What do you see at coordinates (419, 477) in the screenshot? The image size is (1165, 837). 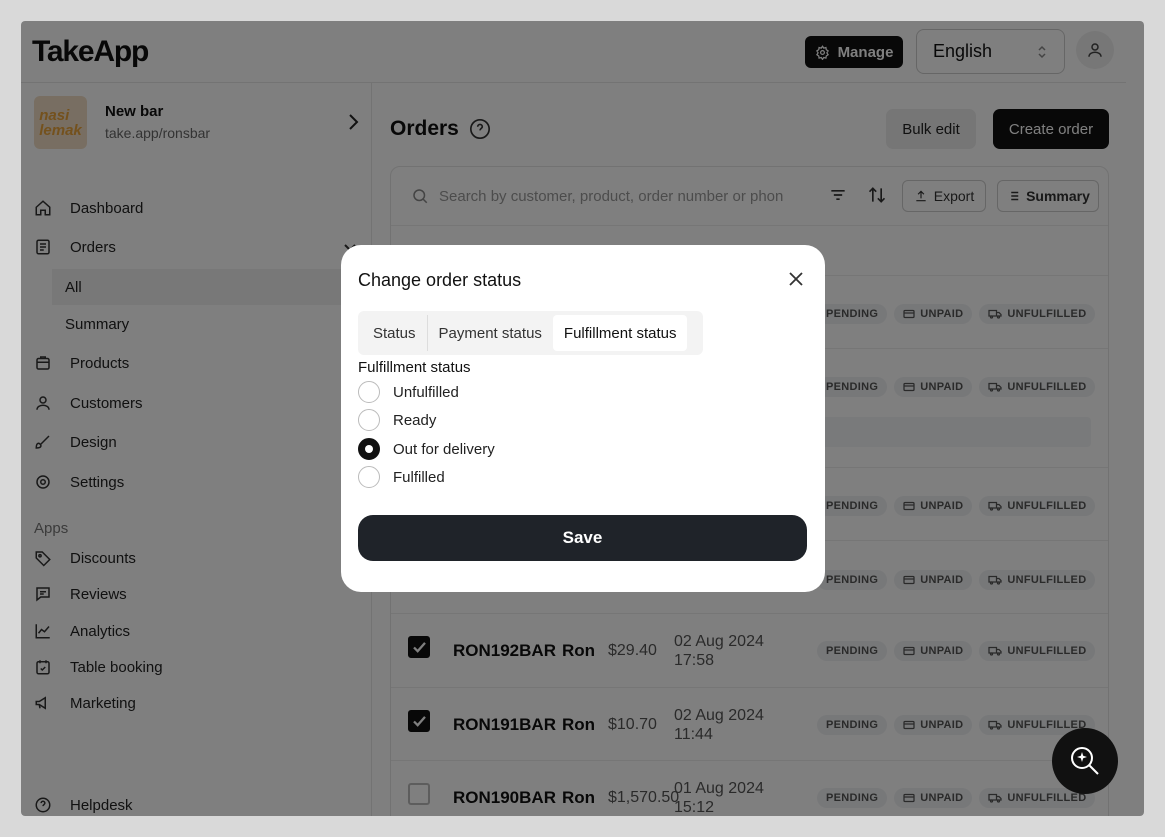 I see `radio-label: Fulfilled` at bounding box center [419, 477].